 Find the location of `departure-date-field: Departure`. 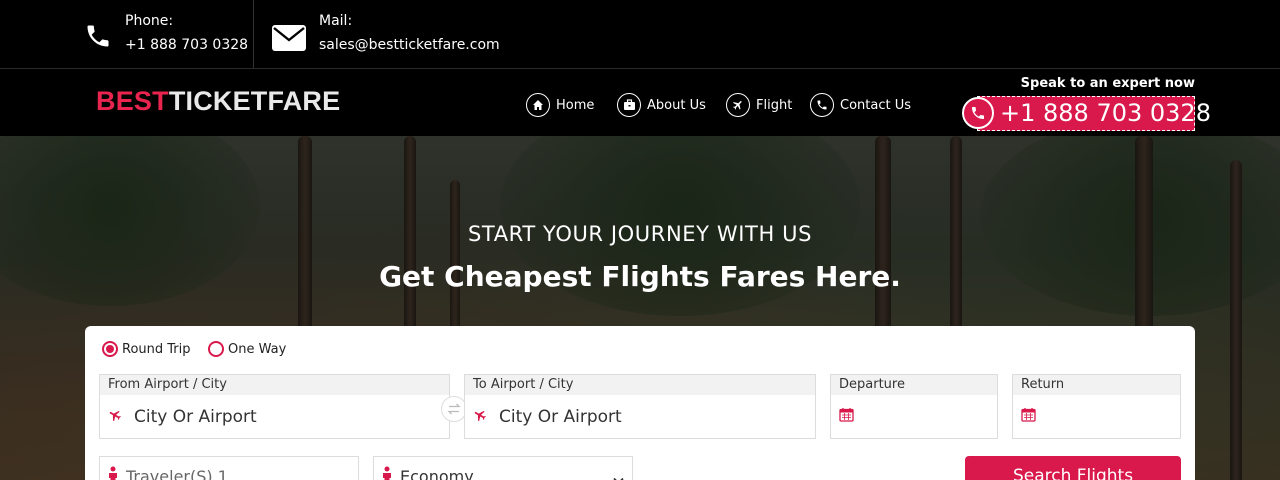

departure-date-field: Departure is located at coordinates (914, 406).